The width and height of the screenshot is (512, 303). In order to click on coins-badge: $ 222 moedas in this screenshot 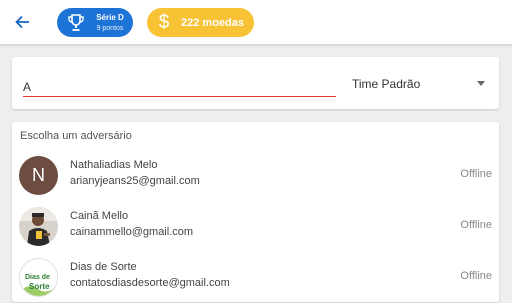, I will do `click(200, 22)`.